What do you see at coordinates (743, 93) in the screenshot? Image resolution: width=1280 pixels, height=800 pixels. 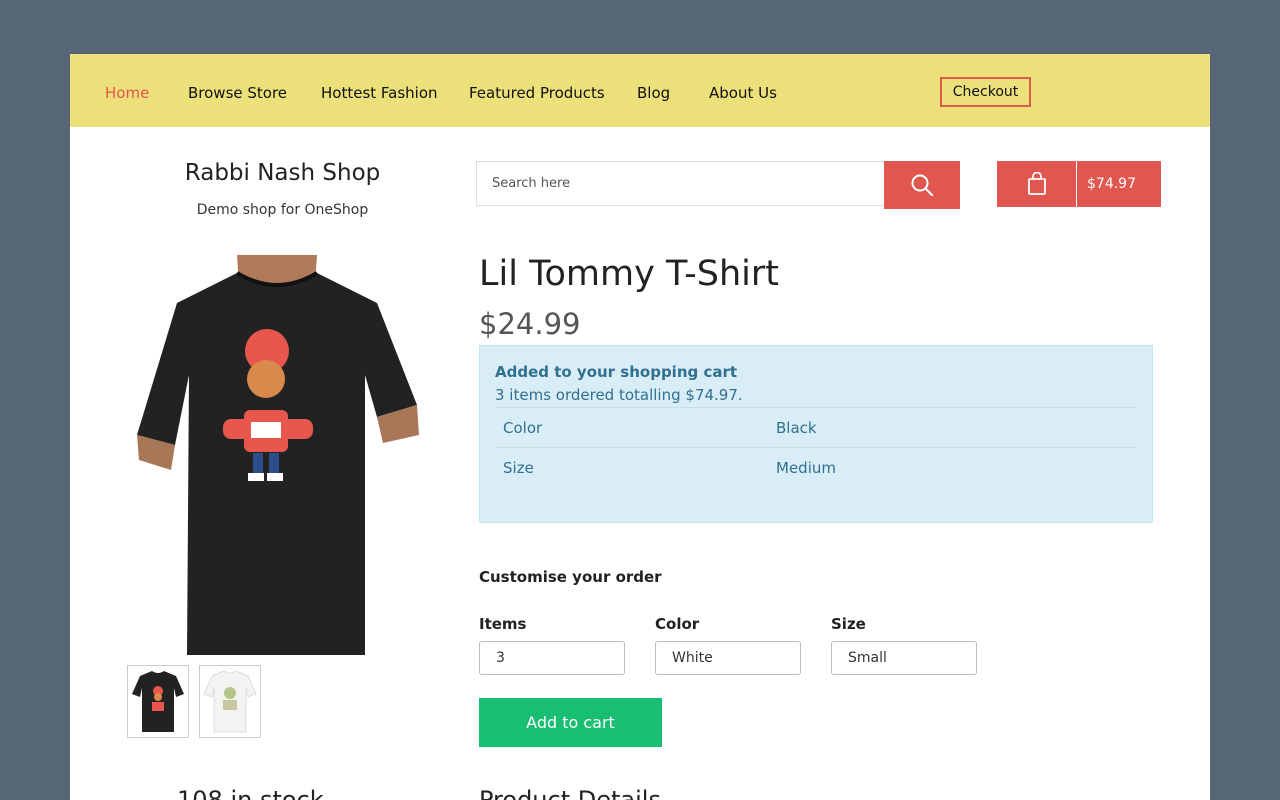 I see `nav-about-us: About Us` at bounding box center [743, 93].